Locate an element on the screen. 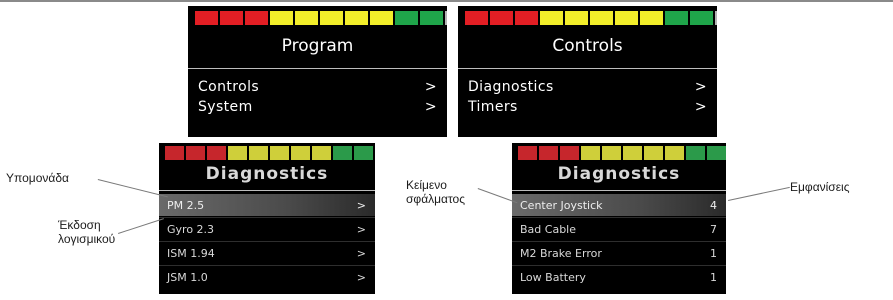 This screenshot has height=300, width=893. screen-title: Program is located at coordinates (317, 46).